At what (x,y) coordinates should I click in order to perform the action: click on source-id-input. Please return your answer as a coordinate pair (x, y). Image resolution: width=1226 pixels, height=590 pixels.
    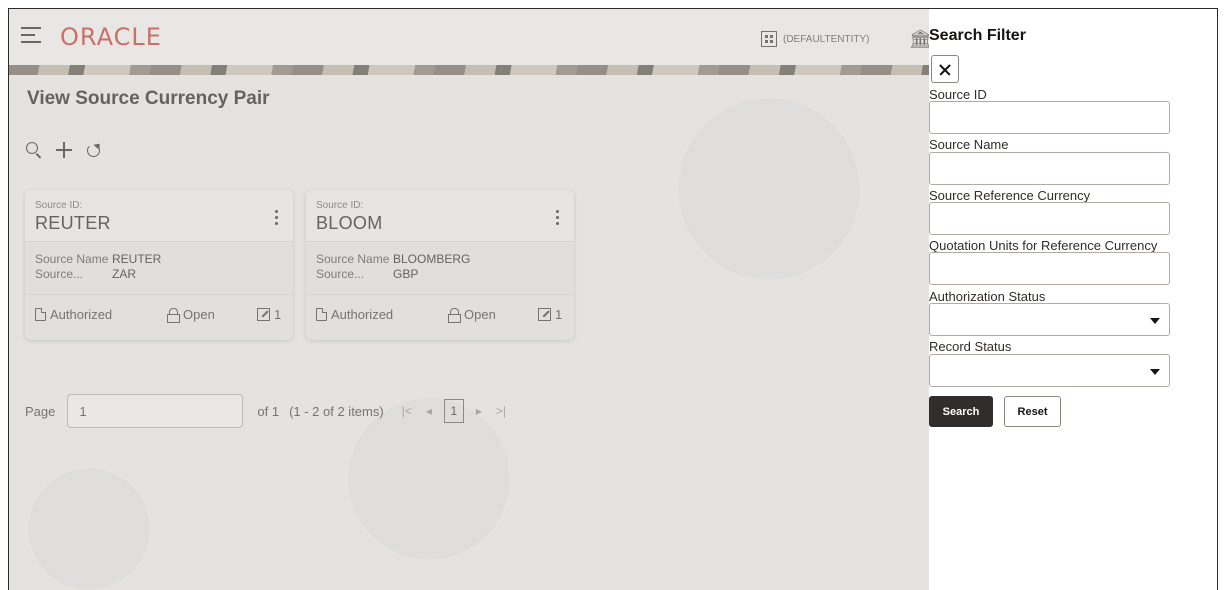
    Looking at the image, I should click on (1049, 117).